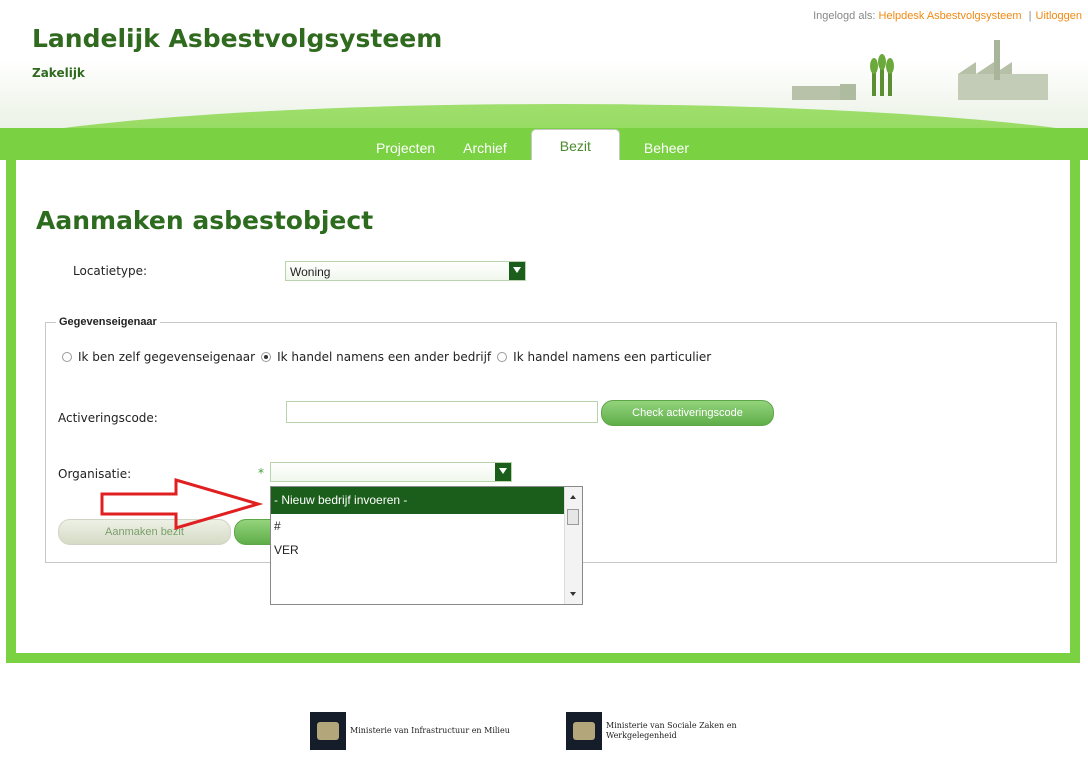  Describe the element at coordinates (666, 148) in the screenshot. I see `tab-beheer: Beheer` at that location.